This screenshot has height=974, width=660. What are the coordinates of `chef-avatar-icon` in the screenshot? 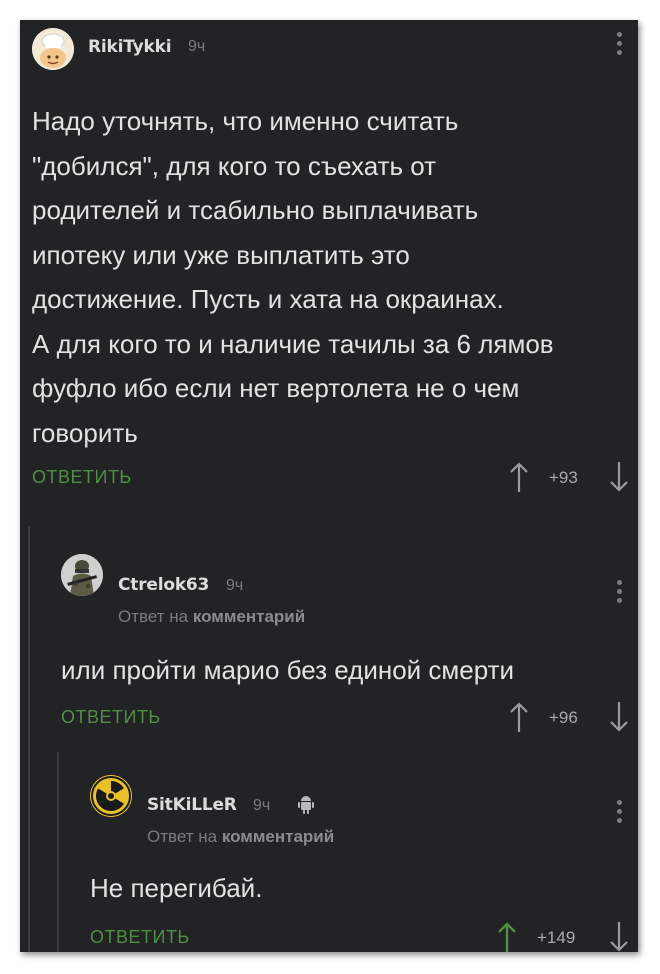 It's located at (53, 49).